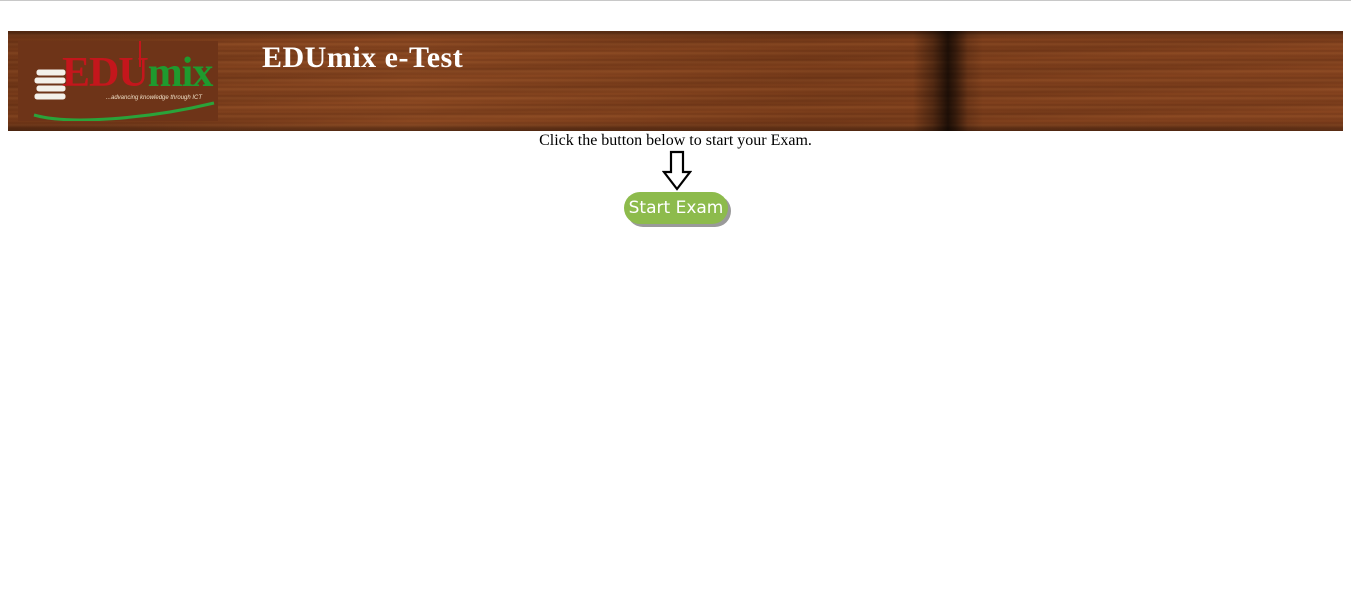 The width and height of the screenshot is (1351, 607). Describe the element at coordinates (677, 170) in the screenshot. I see `down-arrow-icon` at that location.